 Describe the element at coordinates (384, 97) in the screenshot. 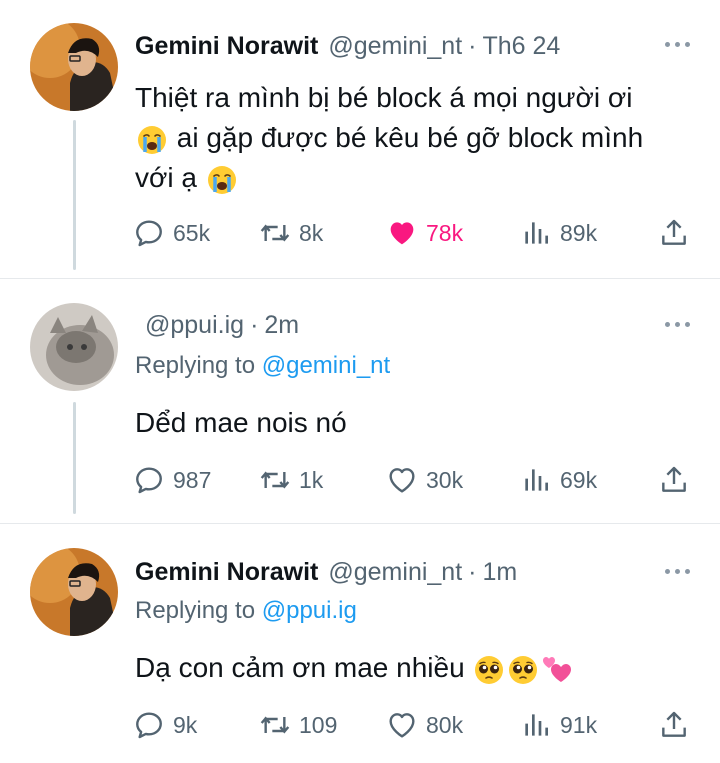

I see `tweet-text-line-1: Thiệt ra mình bị bé block á mọi người ơi` at that location.